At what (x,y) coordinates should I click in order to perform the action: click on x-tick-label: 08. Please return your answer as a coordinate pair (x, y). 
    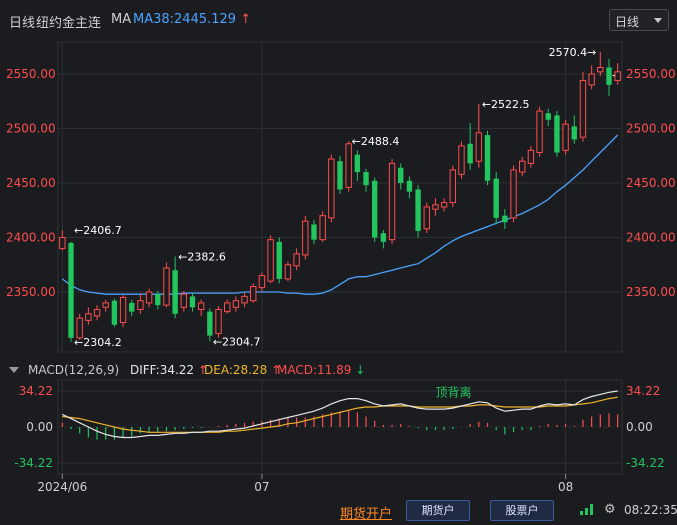
    Looking at the image, I should click on (565, 487).